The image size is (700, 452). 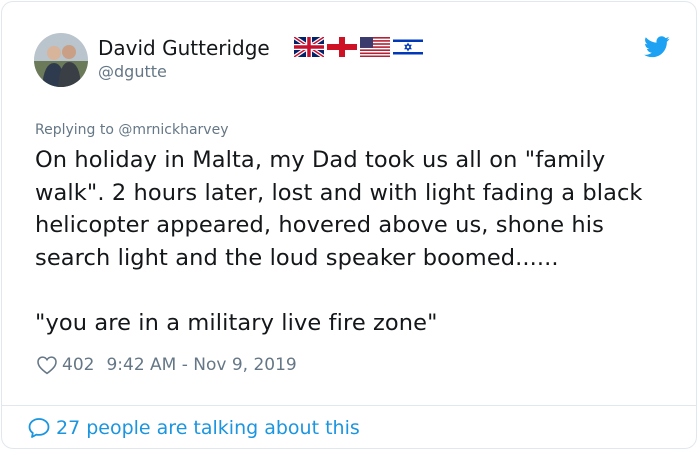 I want to click on england-flag-icon, so click(x=342, y=47).